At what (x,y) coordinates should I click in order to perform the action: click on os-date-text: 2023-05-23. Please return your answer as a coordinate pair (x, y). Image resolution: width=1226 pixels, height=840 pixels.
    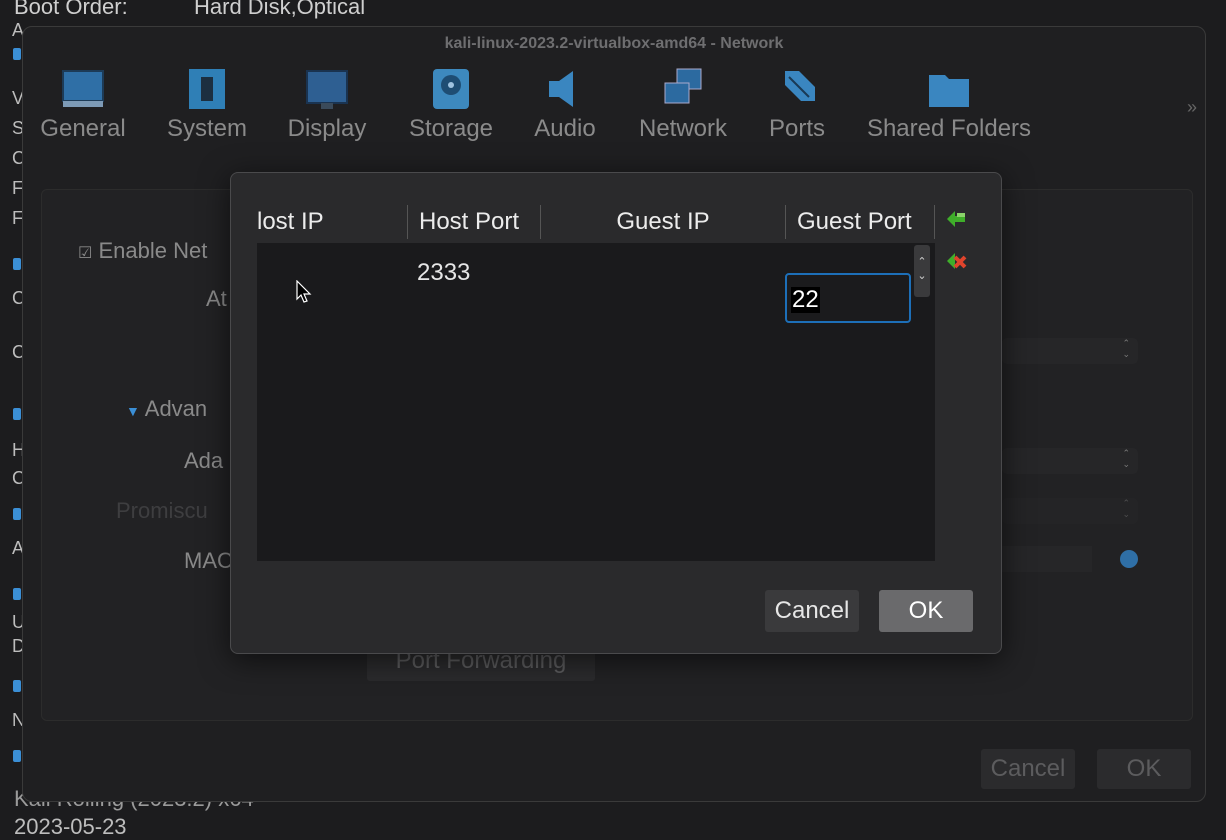
    Looking at the image, I should click on (70, 826).